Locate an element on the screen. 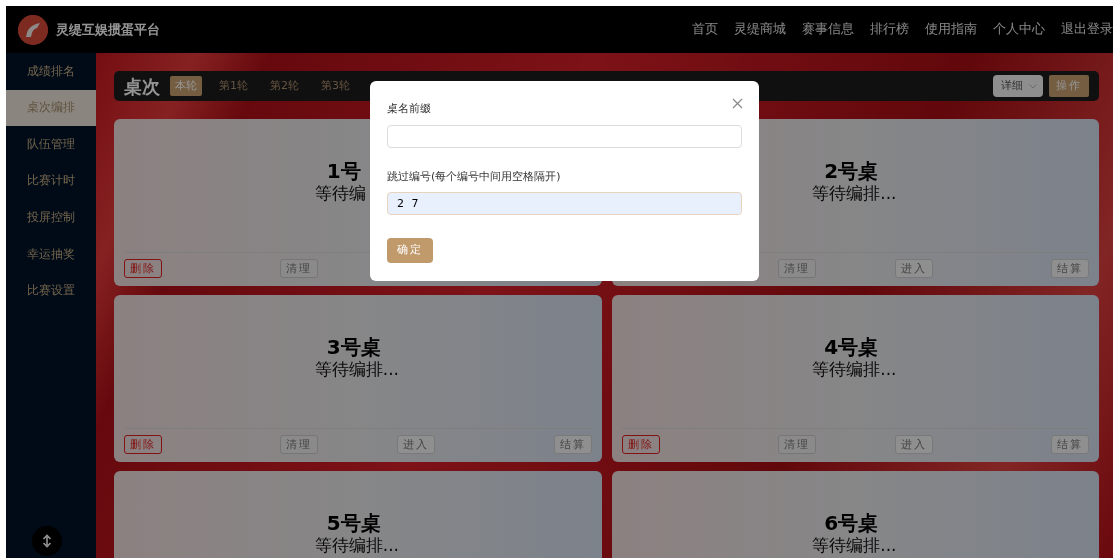 The image size is (1113, 558). round-tab: 第1轮 is located at coordinates (233, 86).